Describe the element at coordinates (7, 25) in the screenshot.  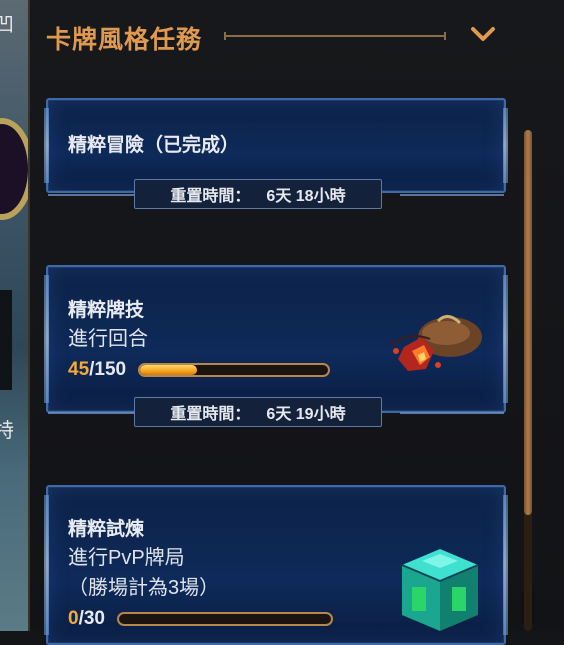
I see `background-text: 凹` at that location.